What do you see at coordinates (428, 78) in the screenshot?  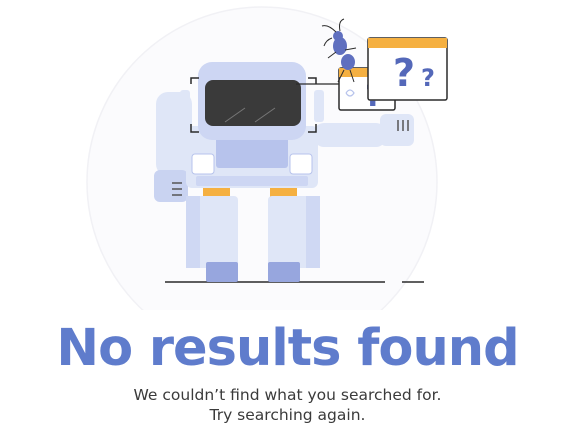 I see `question-mark-medium: ?` at bounding box center [428, 78].